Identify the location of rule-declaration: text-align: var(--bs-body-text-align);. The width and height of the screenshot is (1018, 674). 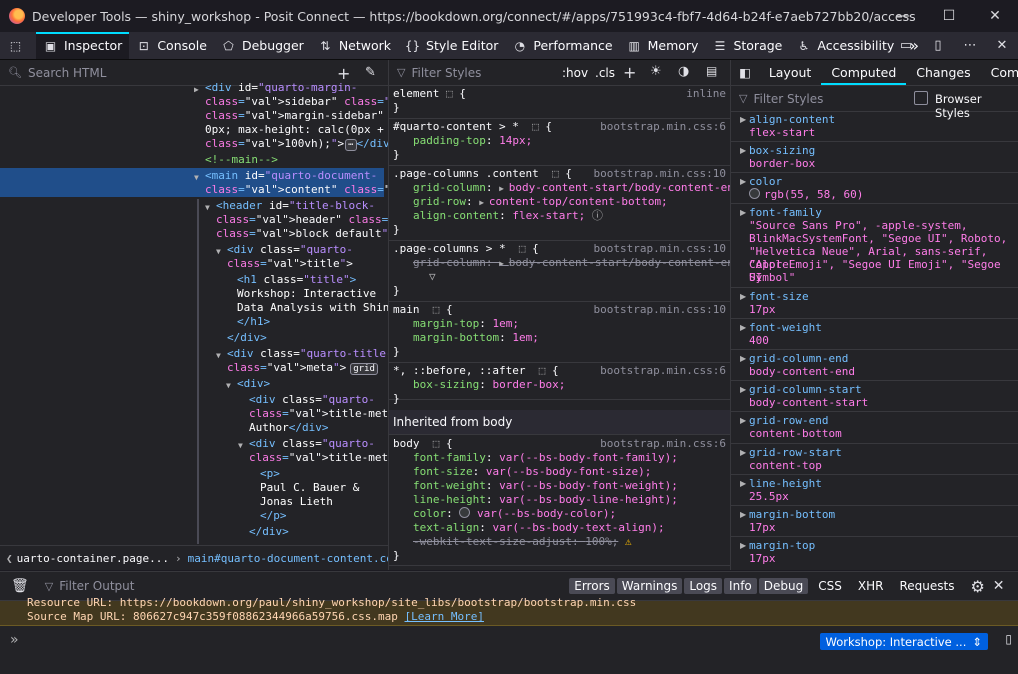
(539, 528).